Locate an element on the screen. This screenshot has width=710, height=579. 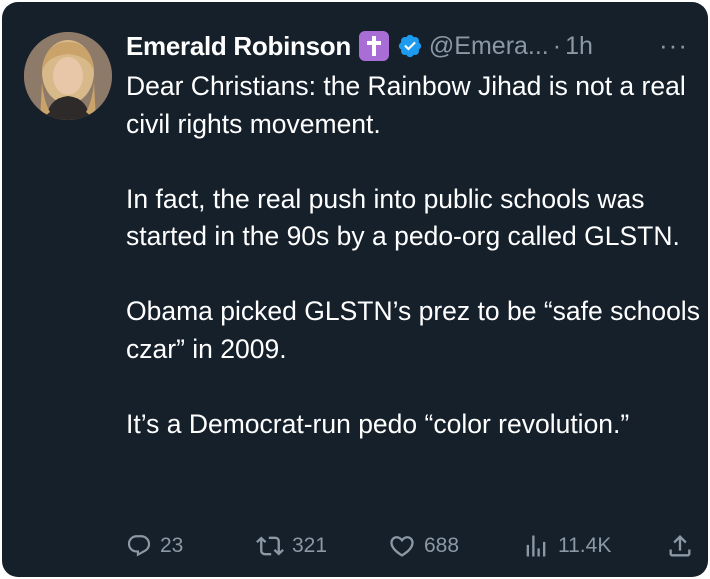
reply-count: 23 is located at coordinates (172, 545).